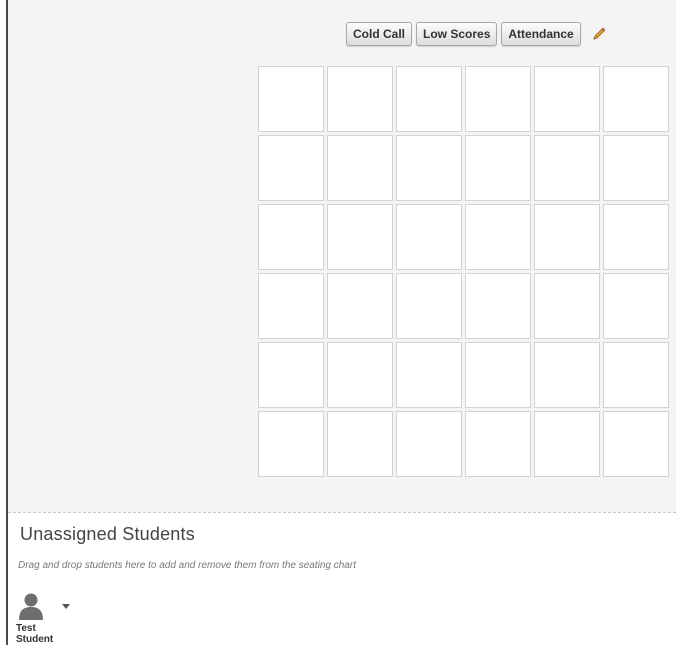  I want to click on unassigned-students-heading: Unassigned Students, so click(107, 534).